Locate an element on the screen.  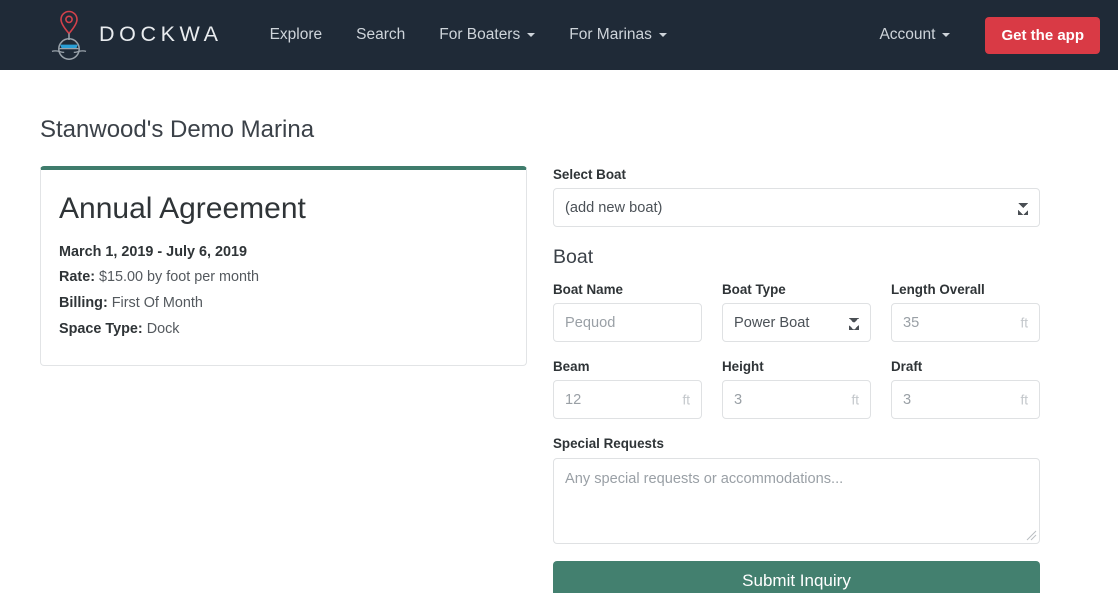
beam-input is located at coordinates (627, 400).